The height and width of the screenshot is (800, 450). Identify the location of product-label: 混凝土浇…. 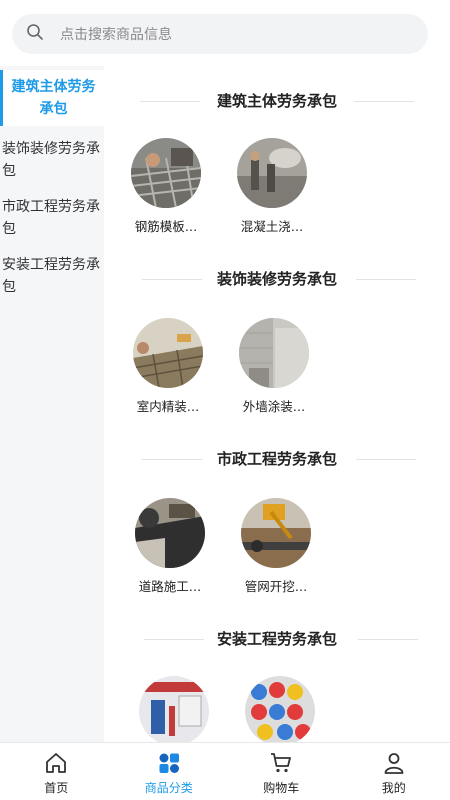
(272, 226).